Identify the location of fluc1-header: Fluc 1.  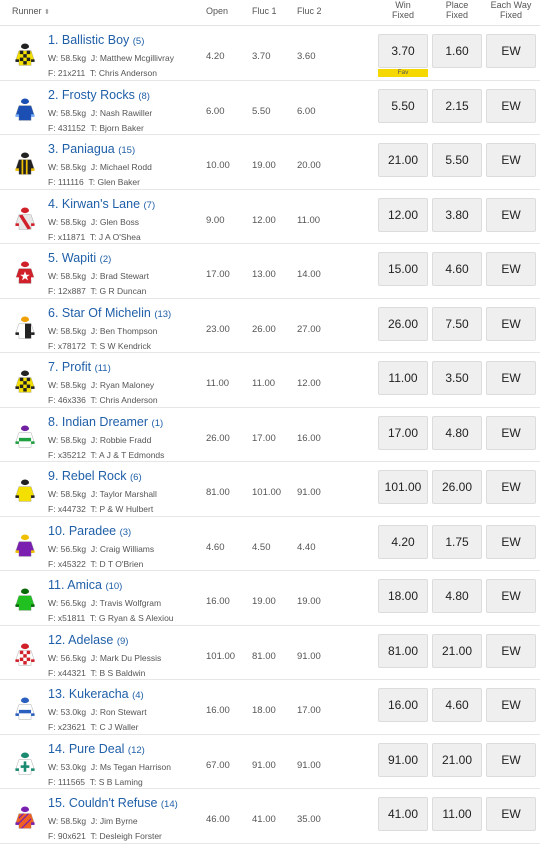
(264, 11).